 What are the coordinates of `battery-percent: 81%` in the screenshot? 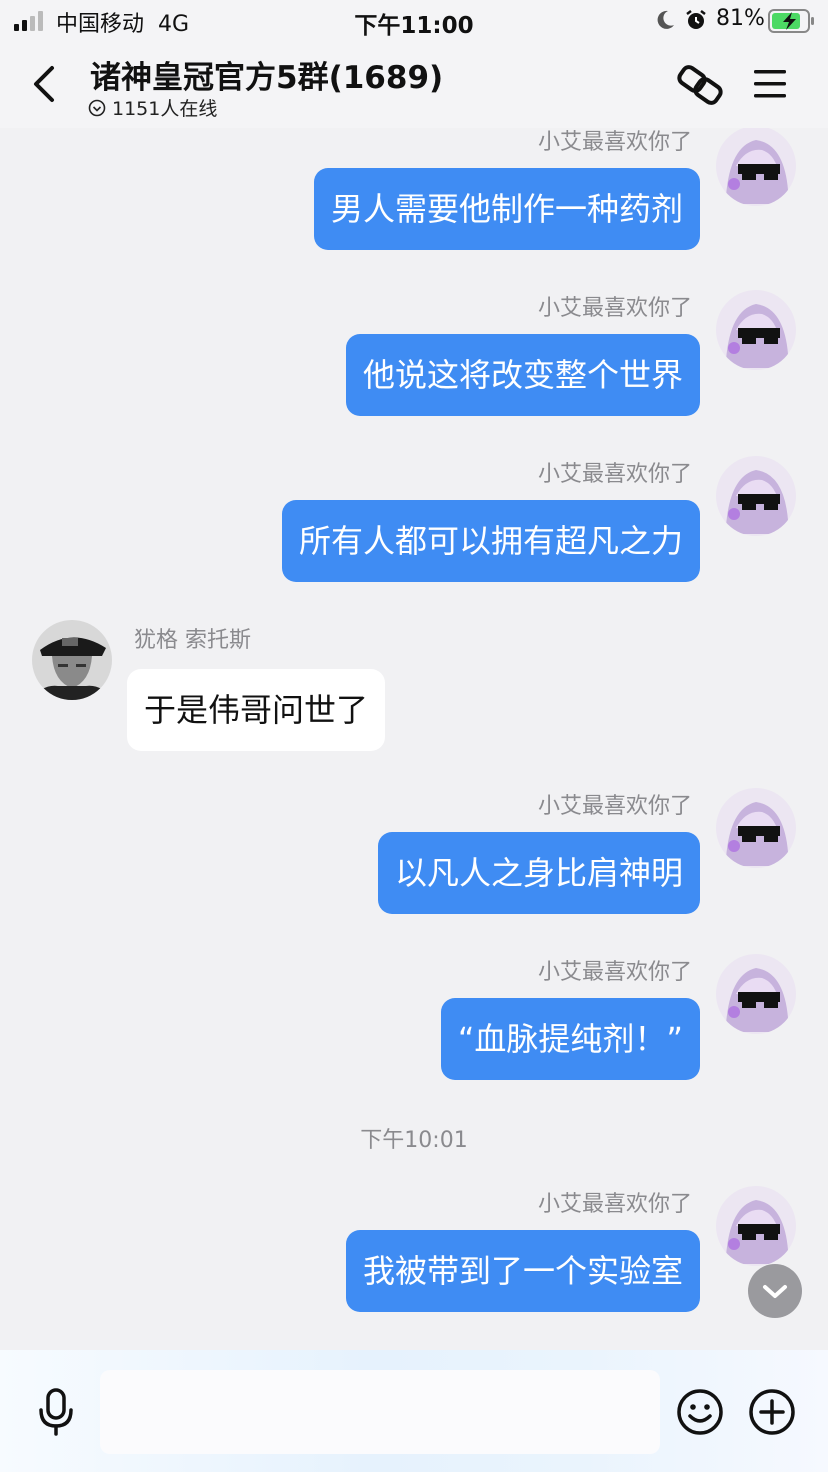 It's located at (740, 18).